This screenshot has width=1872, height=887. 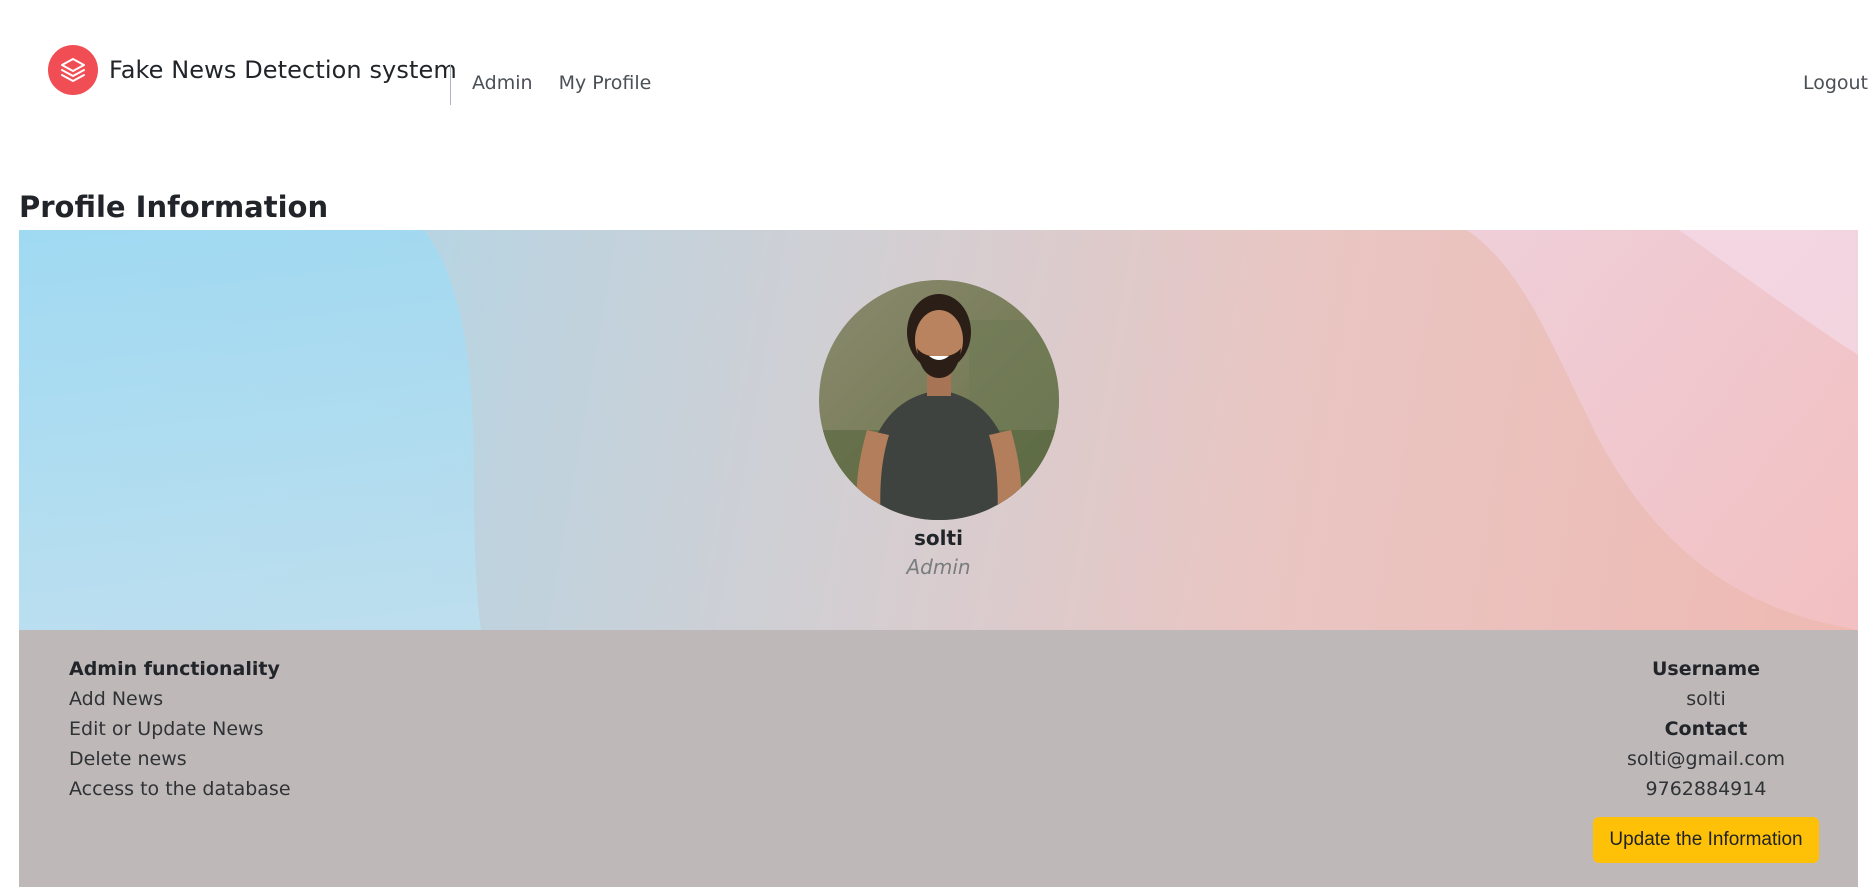 I want to click on username-heading: Username, so click(x=1706, y=669).